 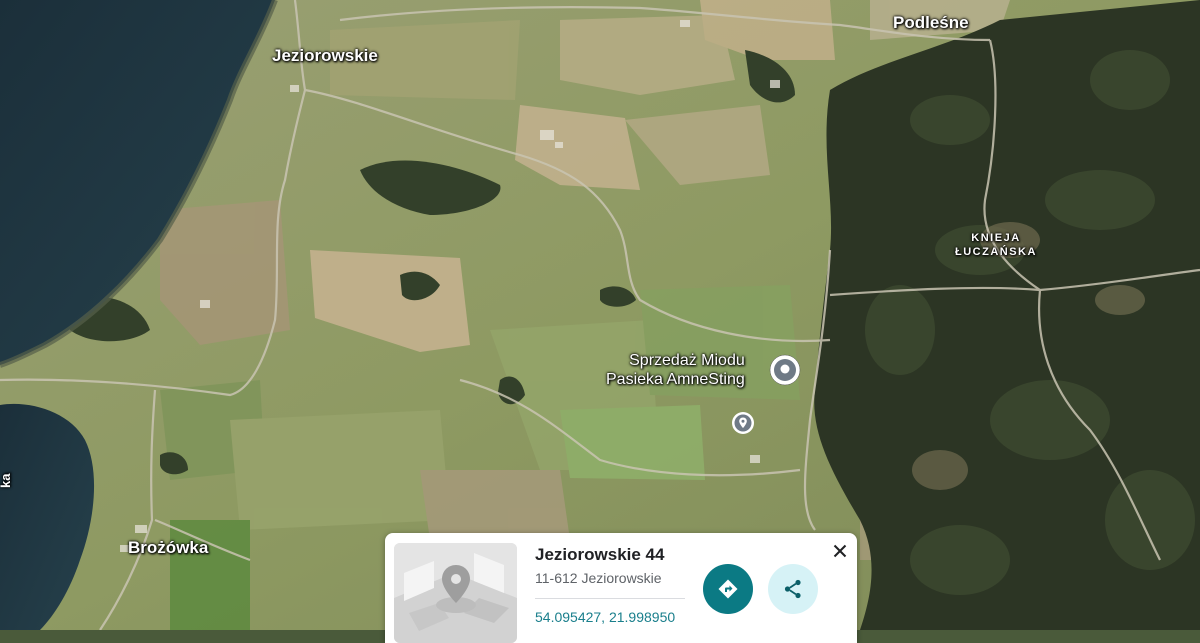 What do you see at coordinates (675, 379) in the screenshot?
I see `poi-name-line2: Pasieka AmneSting` at bounding box center [675, 379].